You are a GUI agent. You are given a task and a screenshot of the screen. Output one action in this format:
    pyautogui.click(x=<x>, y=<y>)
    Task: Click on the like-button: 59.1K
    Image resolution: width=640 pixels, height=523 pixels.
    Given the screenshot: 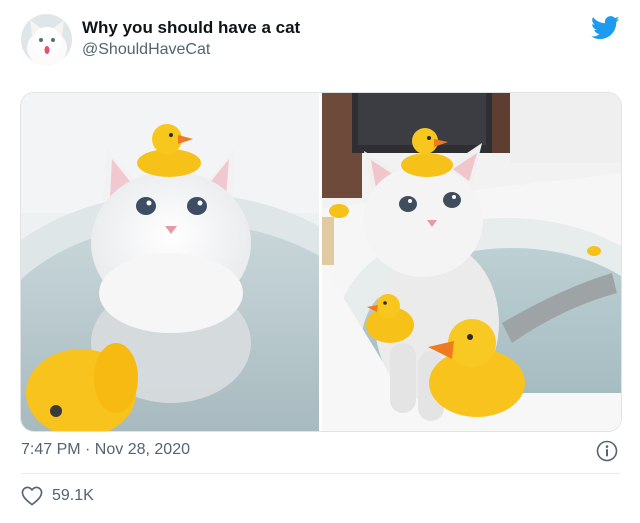 What is the action you would take?
    pyautogui.click(x=57, y=496)
    